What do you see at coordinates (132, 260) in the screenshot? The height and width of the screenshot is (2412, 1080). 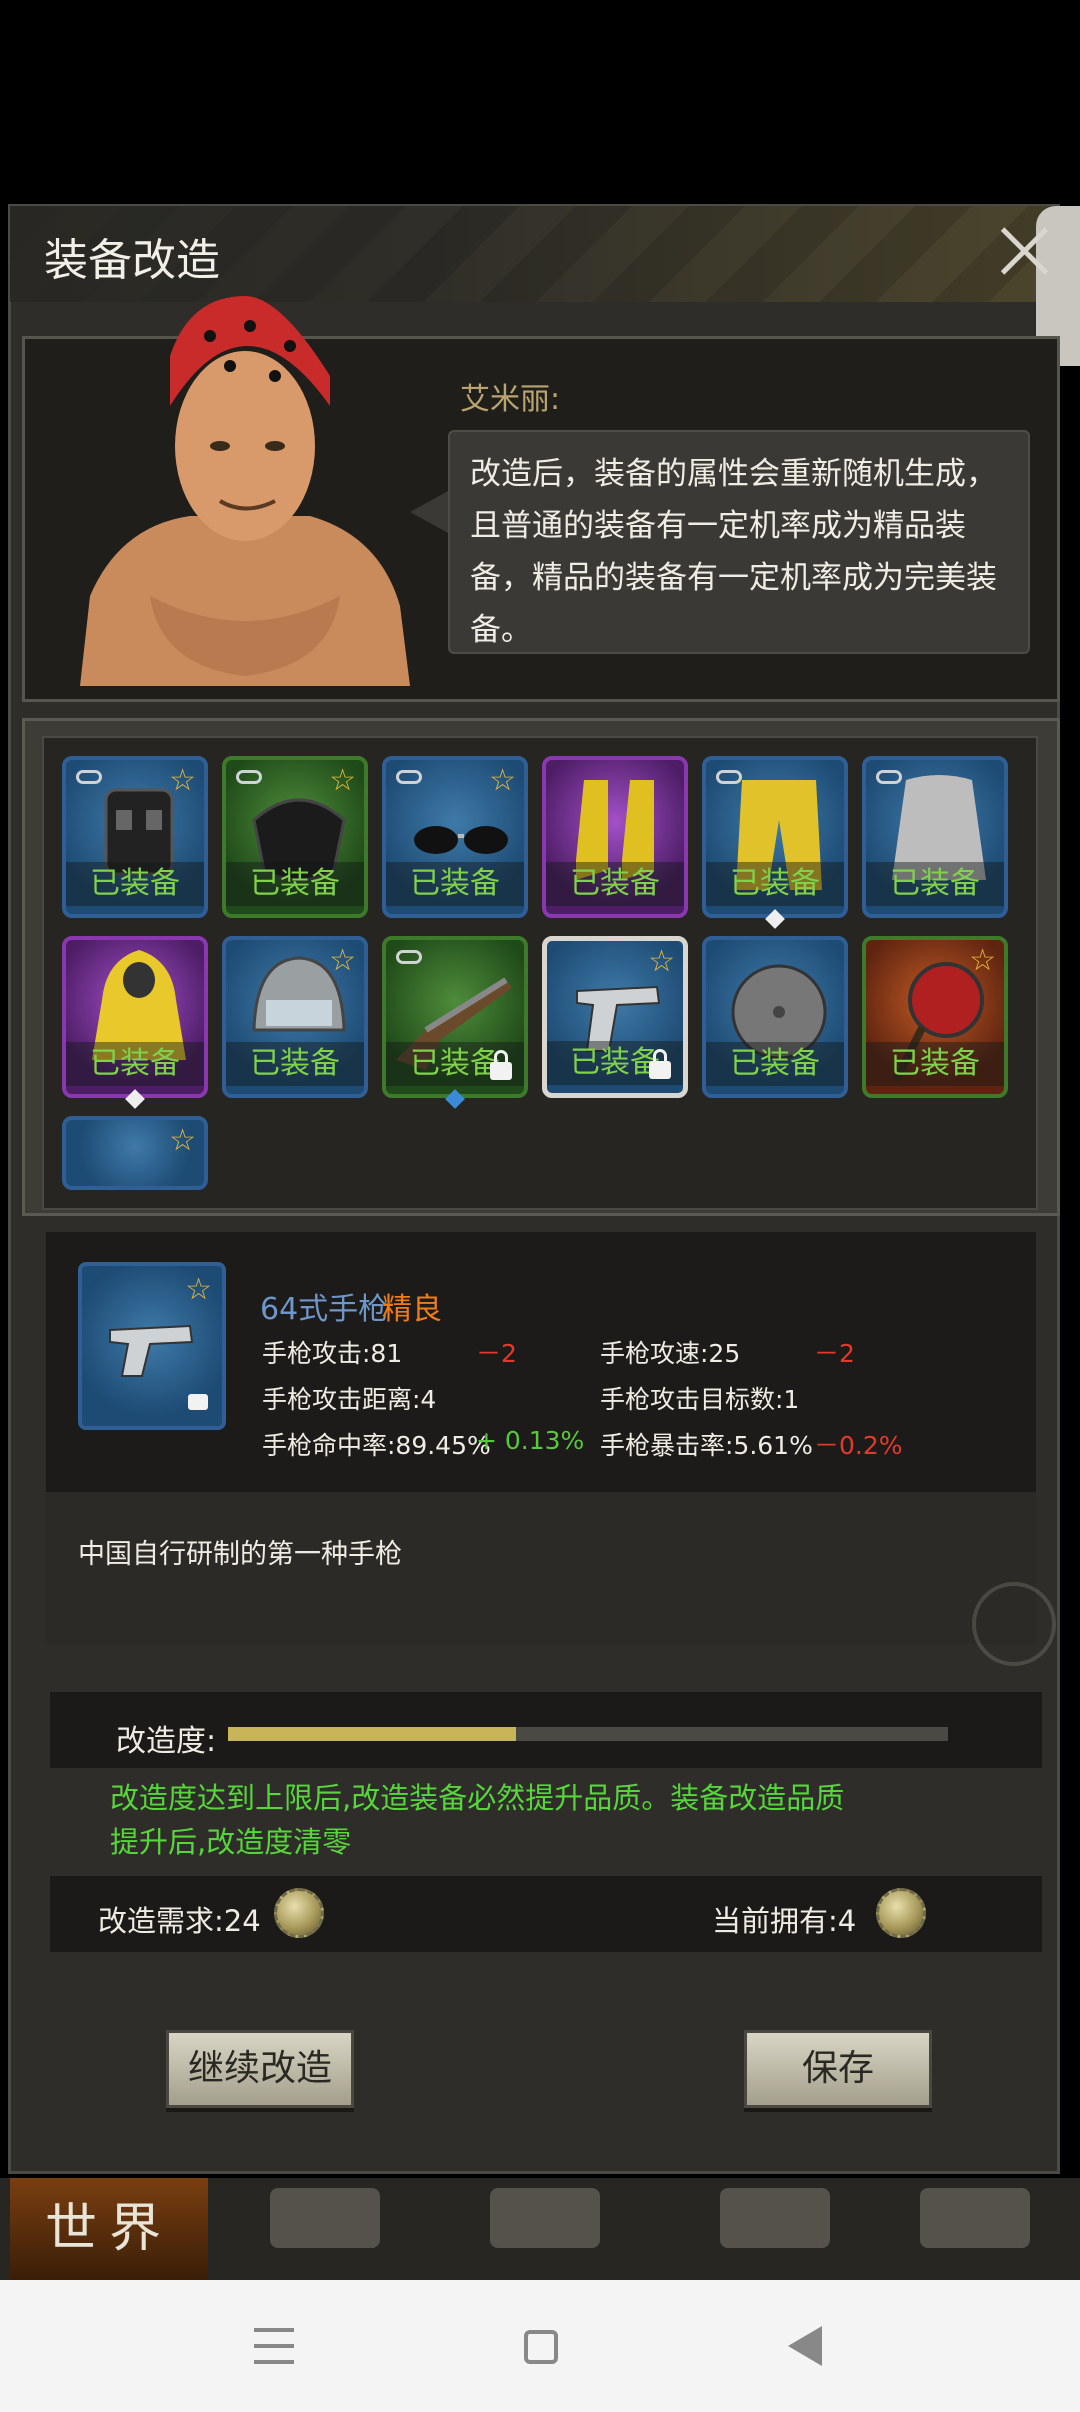 I see `dialog-title: 装备改造` at bounding box center [132, 260].